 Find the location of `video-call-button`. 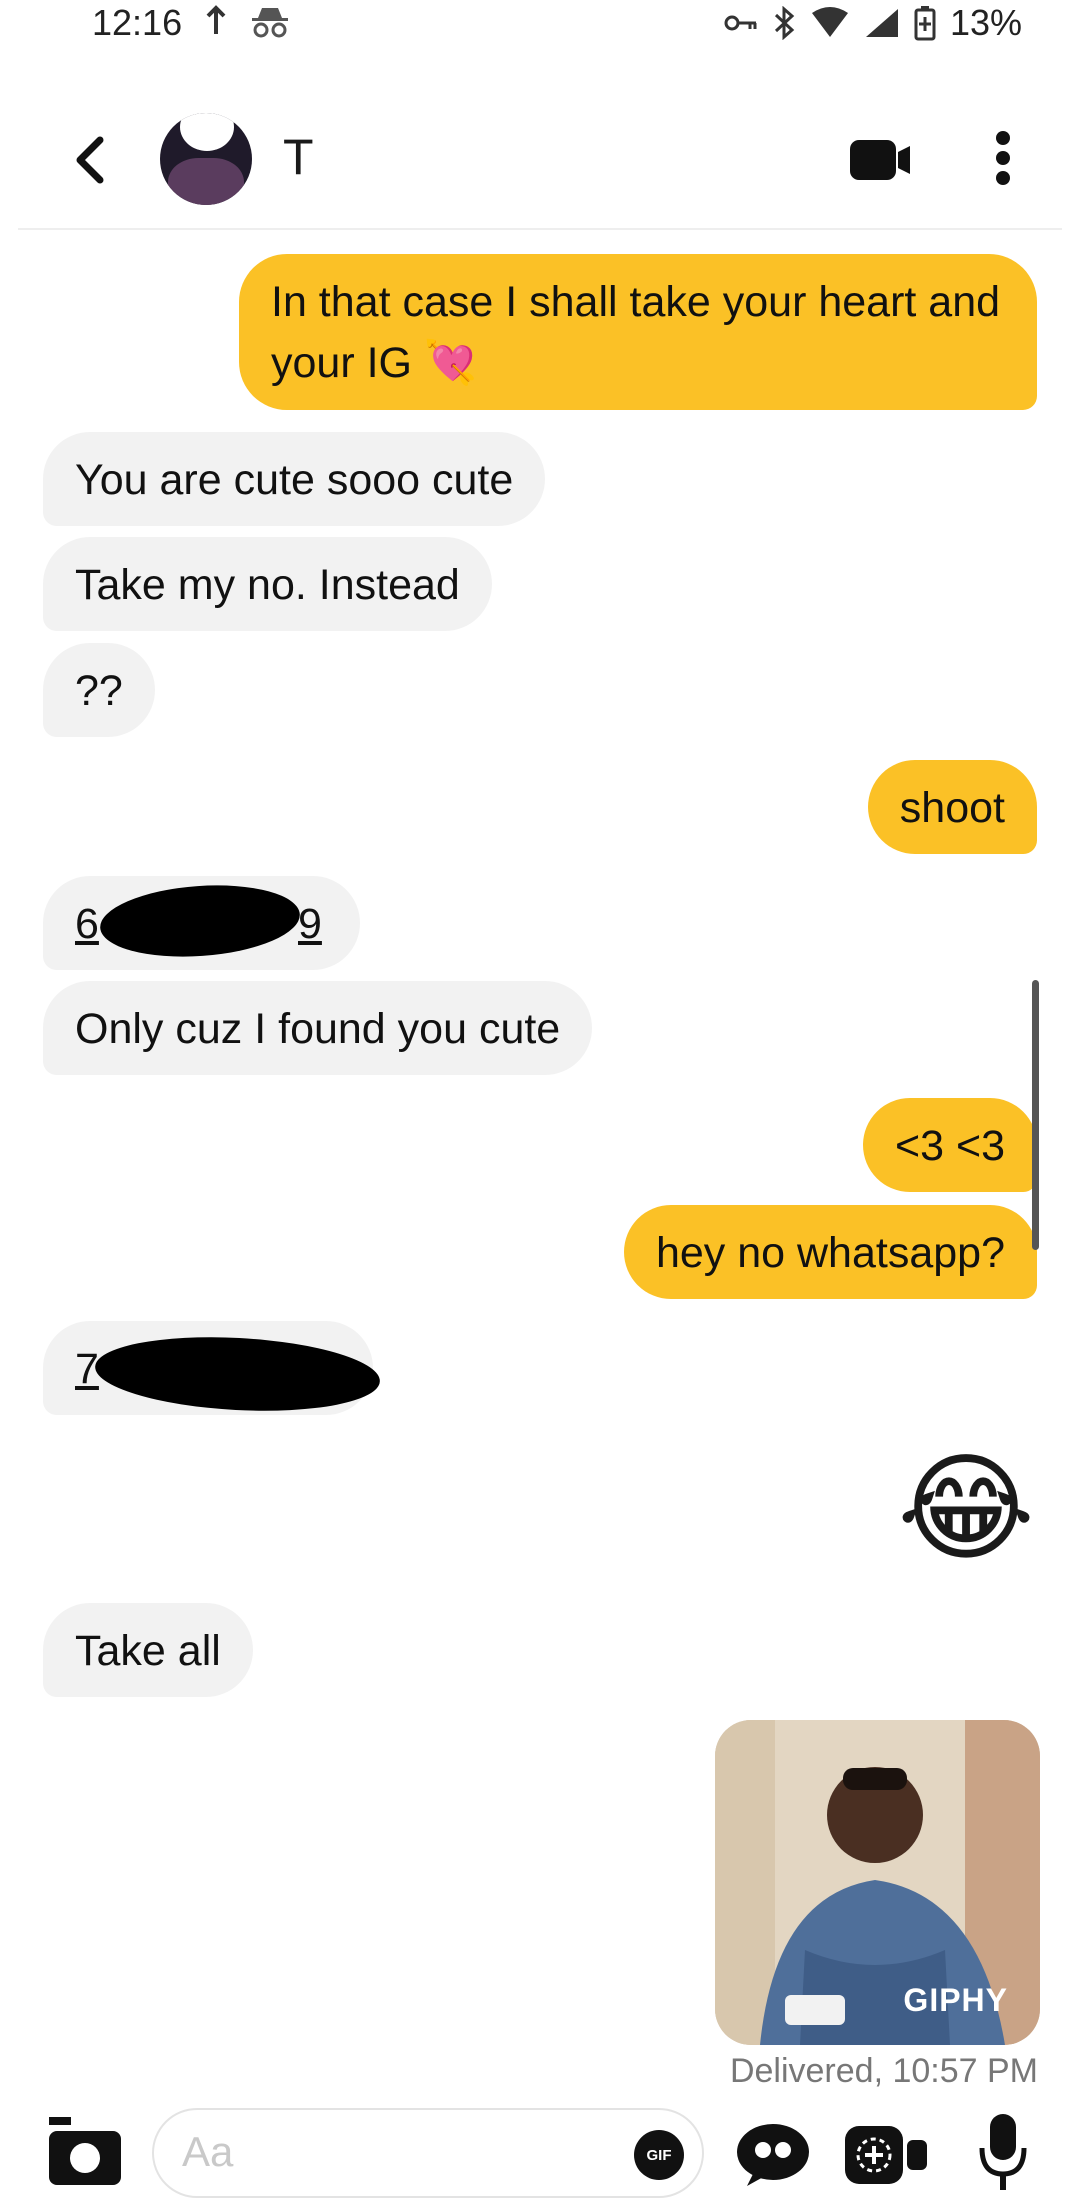

video-call-button is located at coordinates (880, 162).